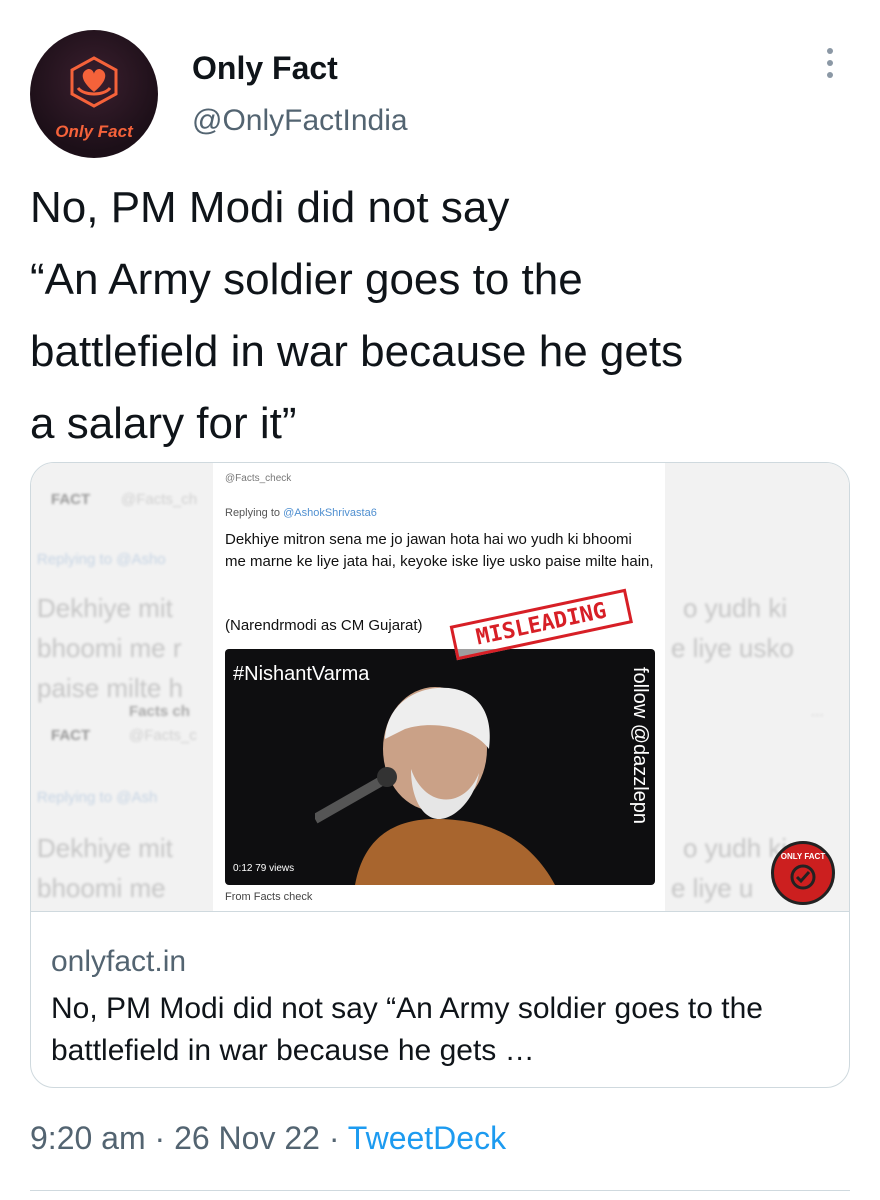 Image resolution: width=880 pixels, height=1200 pixels. What do you see at coordinates (109, 648) in the screenshot?
I see `bg-line: bhoomi me r` at bounding box center [109, 648].